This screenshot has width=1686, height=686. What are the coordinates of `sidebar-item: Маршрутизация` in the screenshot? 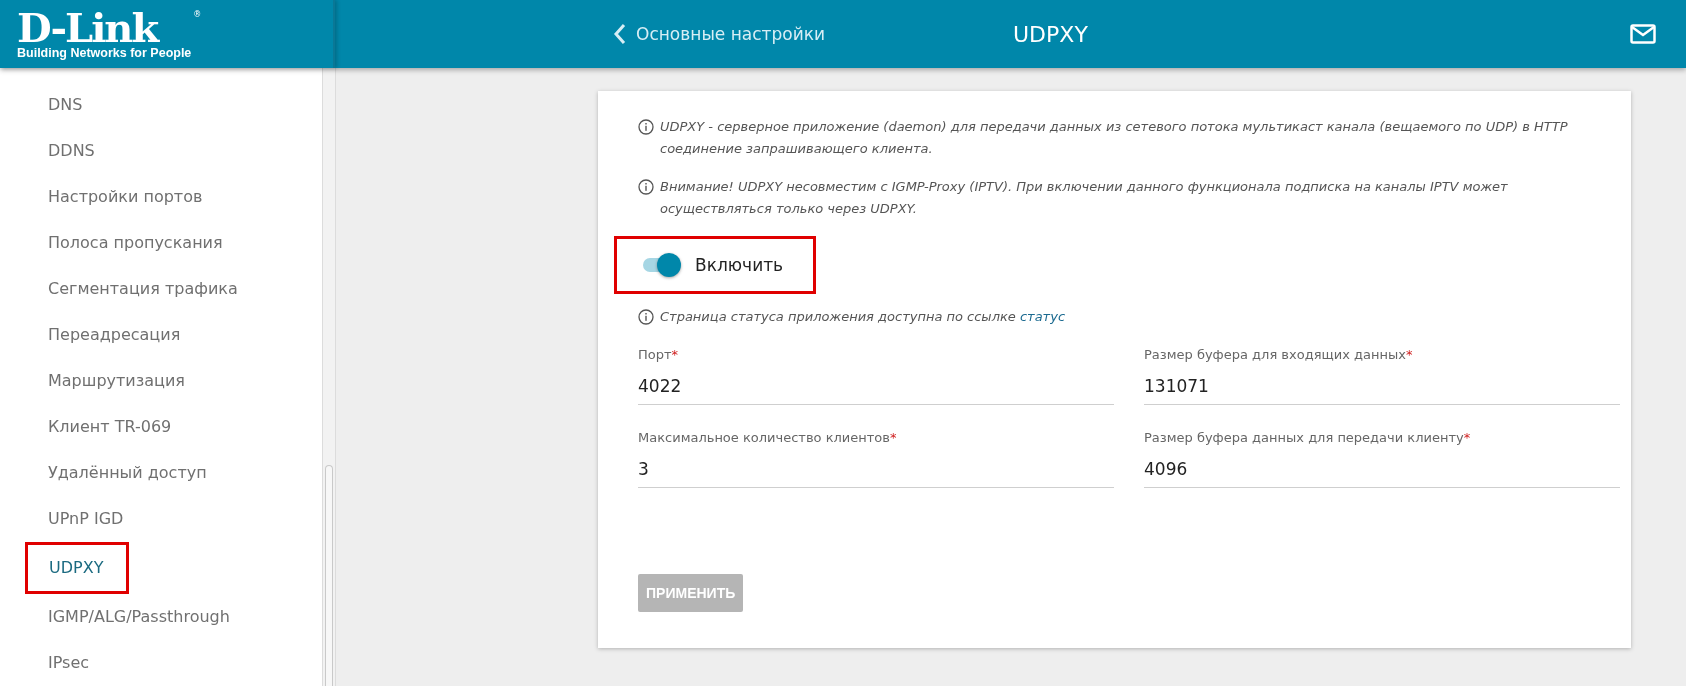 It's located at (116, 381).